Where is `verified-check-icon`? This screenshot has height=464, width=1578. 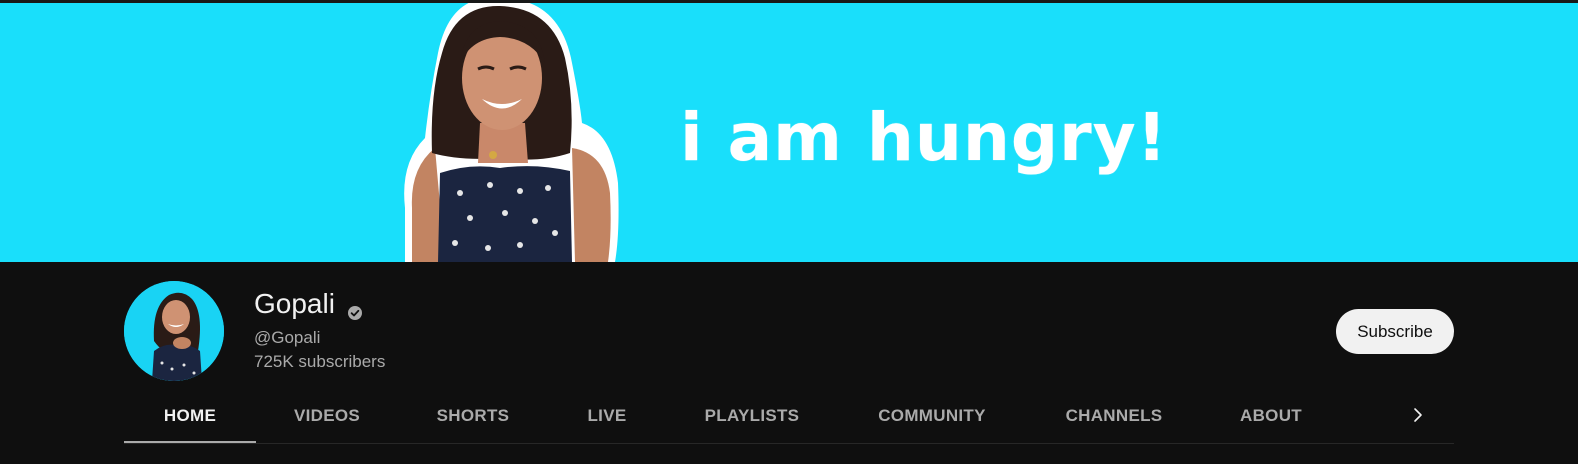 verified-check-icon is located at coordinates (355, 308).